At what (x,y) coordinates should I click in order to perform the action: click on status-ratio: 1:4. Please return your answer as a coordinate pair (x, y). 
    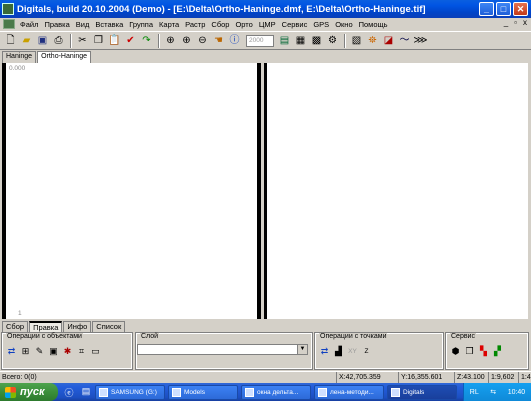
    Looking at the image, I should click on (524, 377).